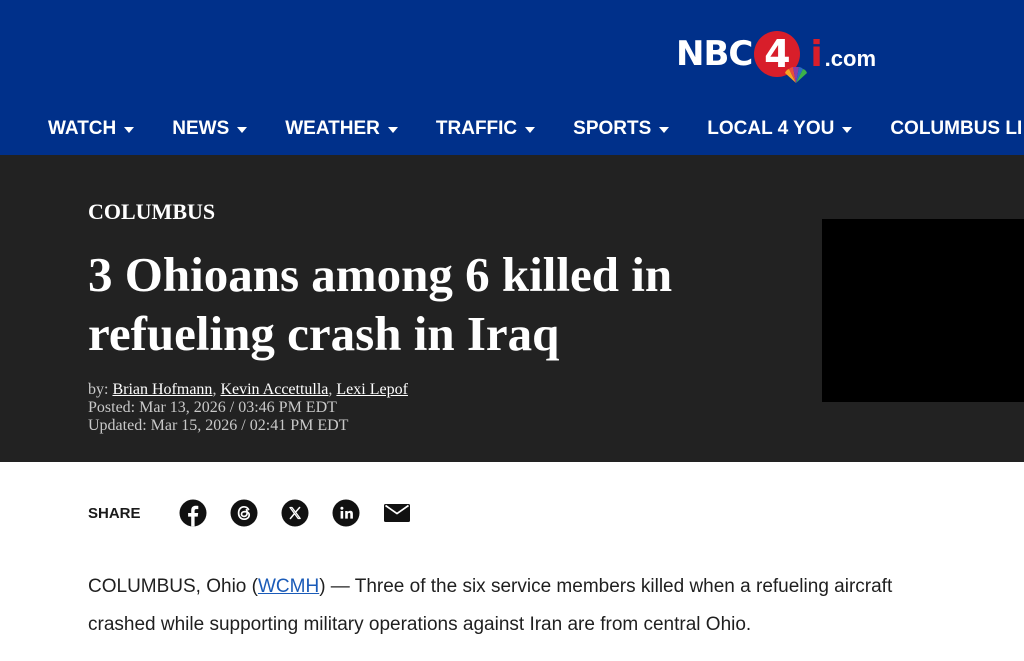 Image resolution: width=1024 pixels, height=661 pixels. Describe the element at coordinates (261, 513) in the screenshot. I see `share-bar: SHARE` at that location.